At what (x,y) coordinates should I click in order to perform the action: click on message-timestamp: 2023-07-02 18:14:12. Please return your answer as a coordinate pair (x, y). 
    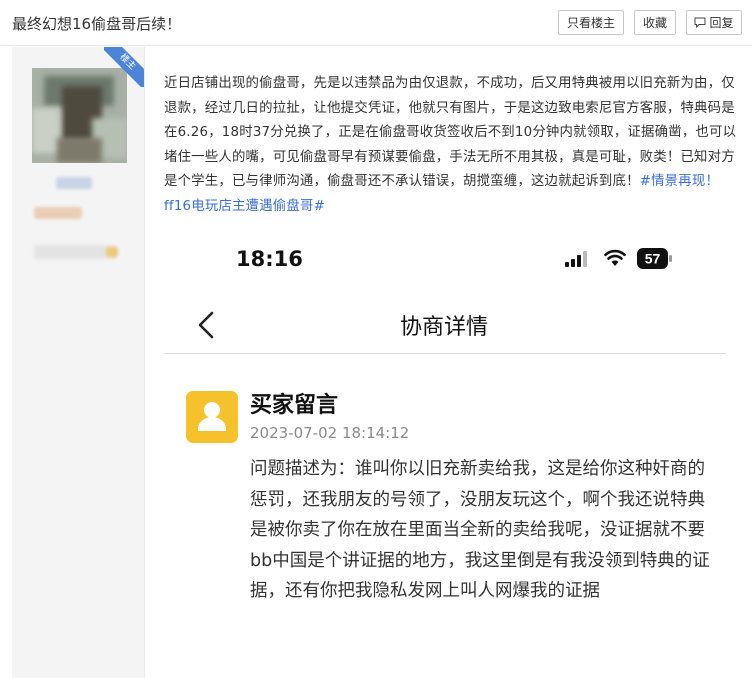
    Looking at the image, I should click on (330, 433).